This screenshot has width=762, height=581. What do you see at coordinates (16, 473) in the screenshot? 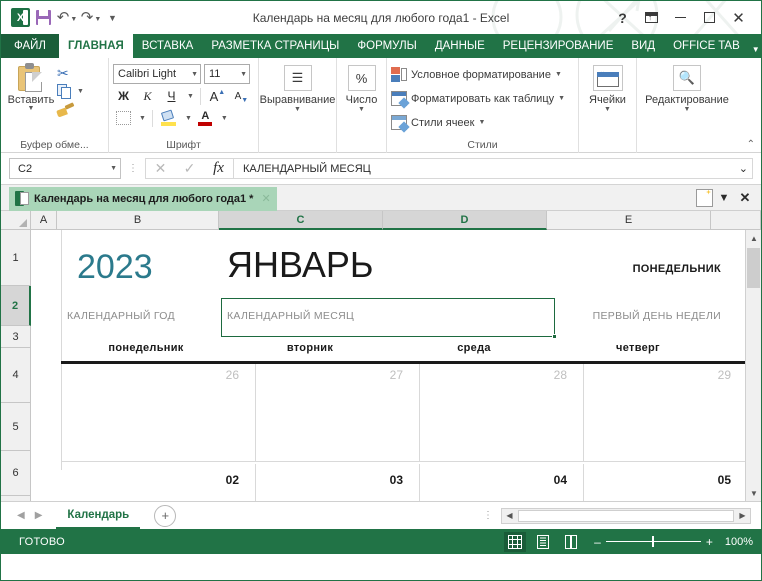
I see `row-header-6: 6` at bounding box center [16, 473].